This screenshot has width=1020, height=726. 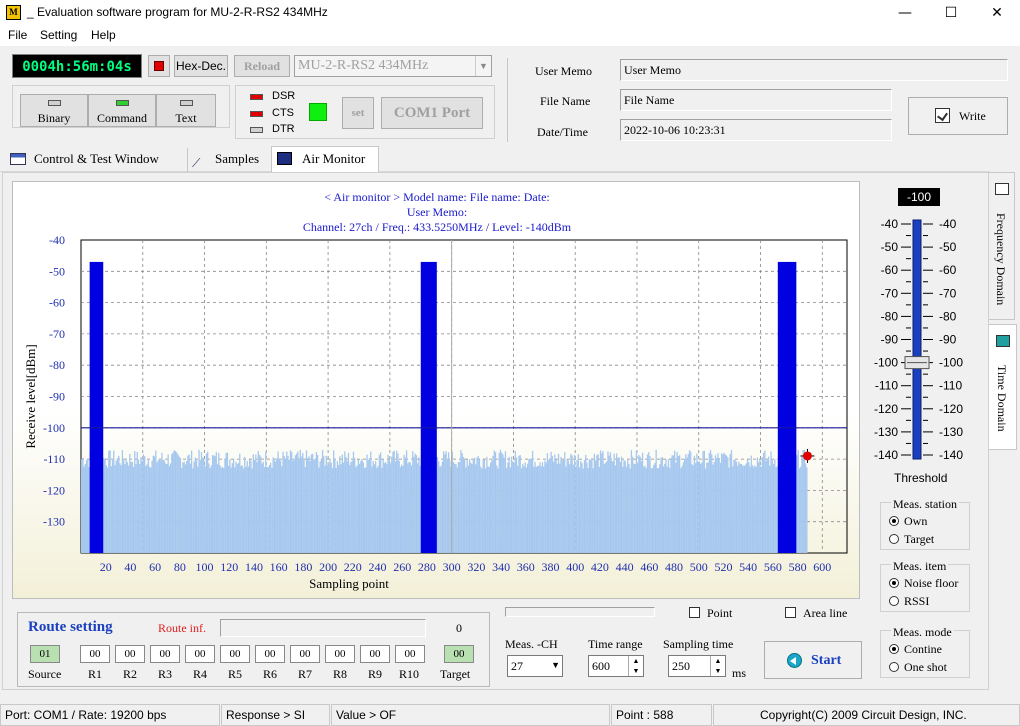 I want to click on tab-samples: ⟋ Samples, so click(x=230, y=160).